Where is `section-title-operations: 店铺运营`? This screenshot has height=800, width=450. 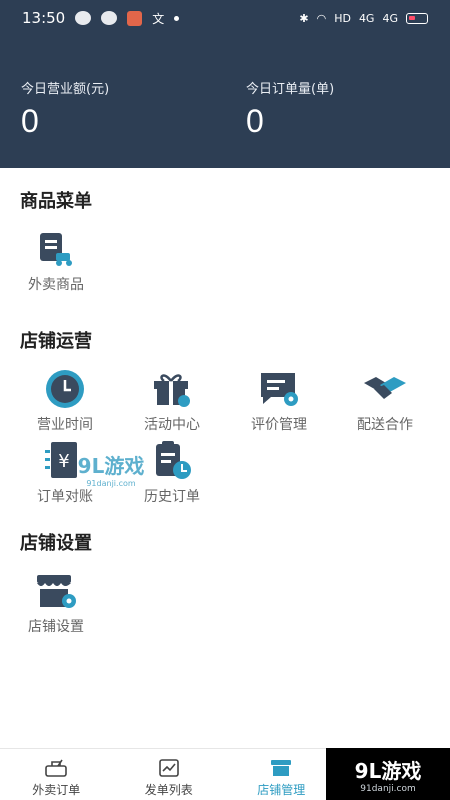
section-title-operations: 店铺运营 is located at coordinates (56, 341).